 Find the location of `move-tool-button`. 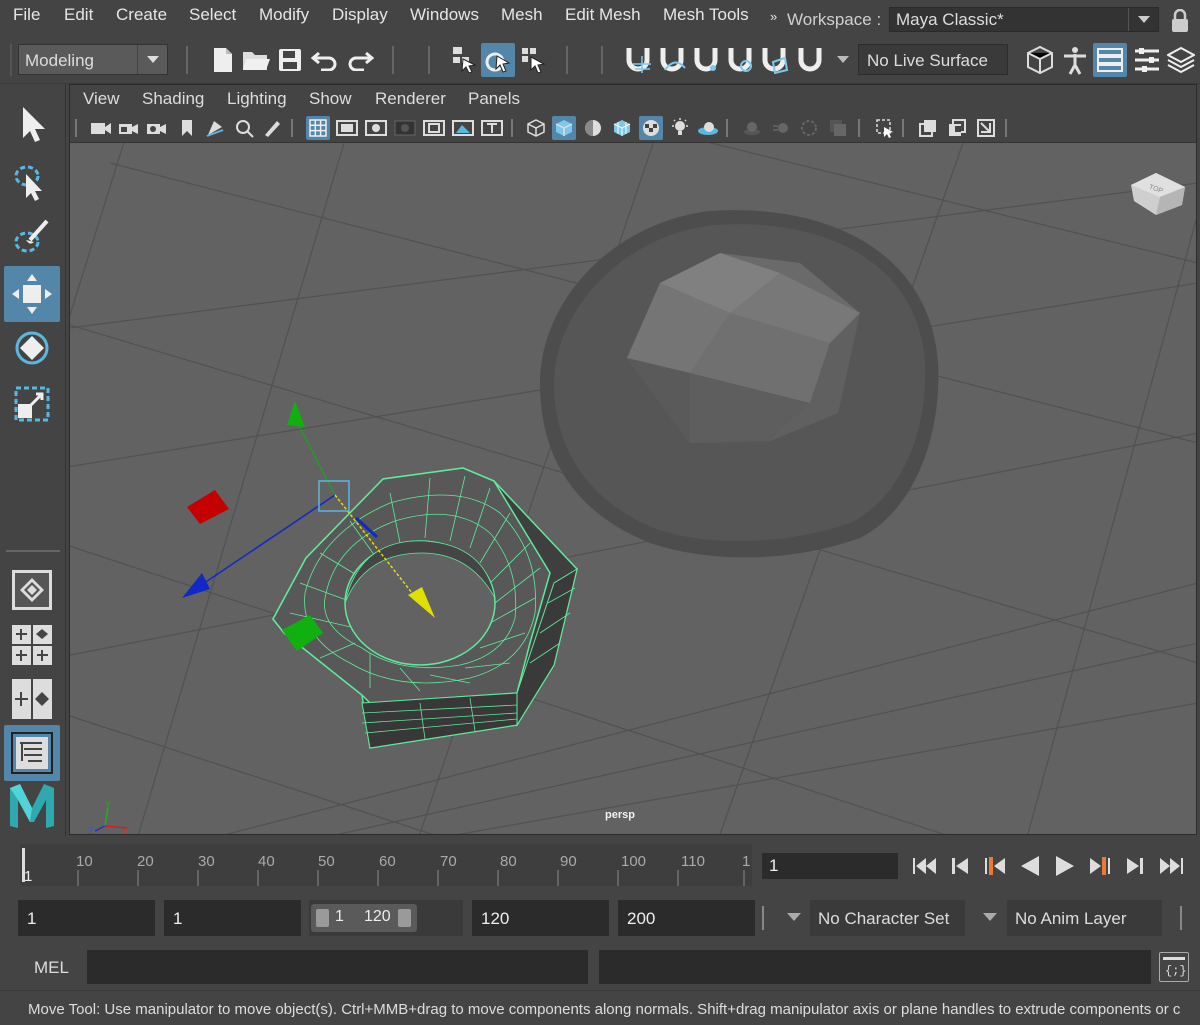

move-tool-button is located at coordinates (32, 294).